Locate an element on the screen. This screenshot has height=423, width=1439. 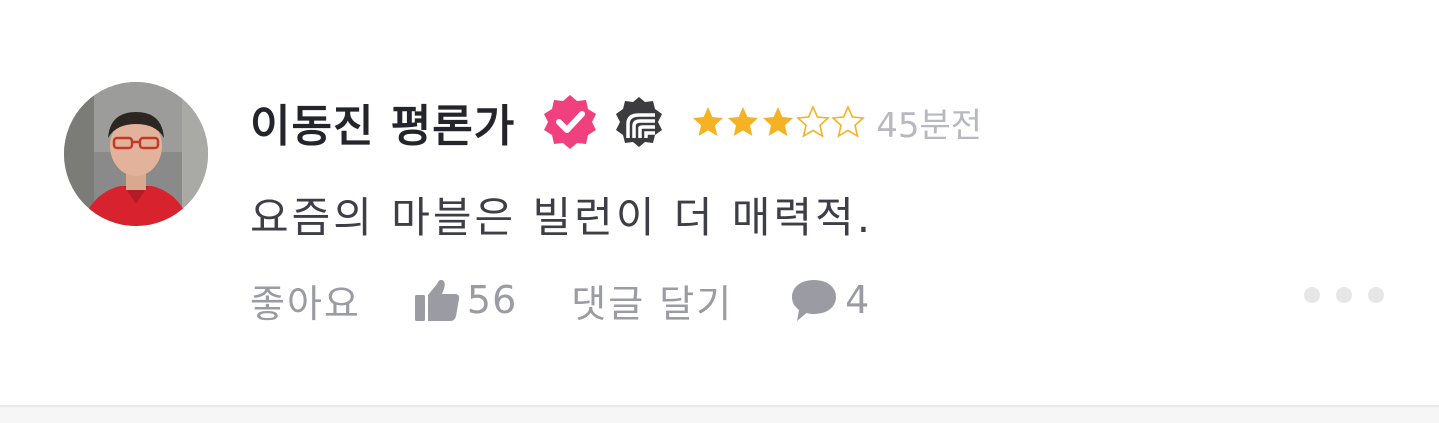
review-time: 45분전 is located at coordinates (929, 125).